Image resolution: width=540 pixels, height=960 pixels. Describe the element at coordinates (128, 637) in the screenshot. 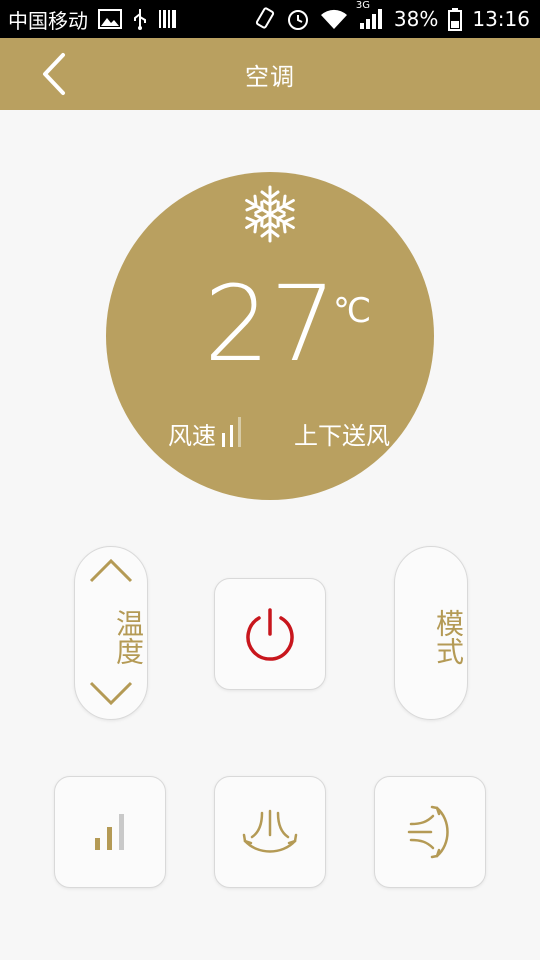

I see `temperature-label: 温度` at that location.